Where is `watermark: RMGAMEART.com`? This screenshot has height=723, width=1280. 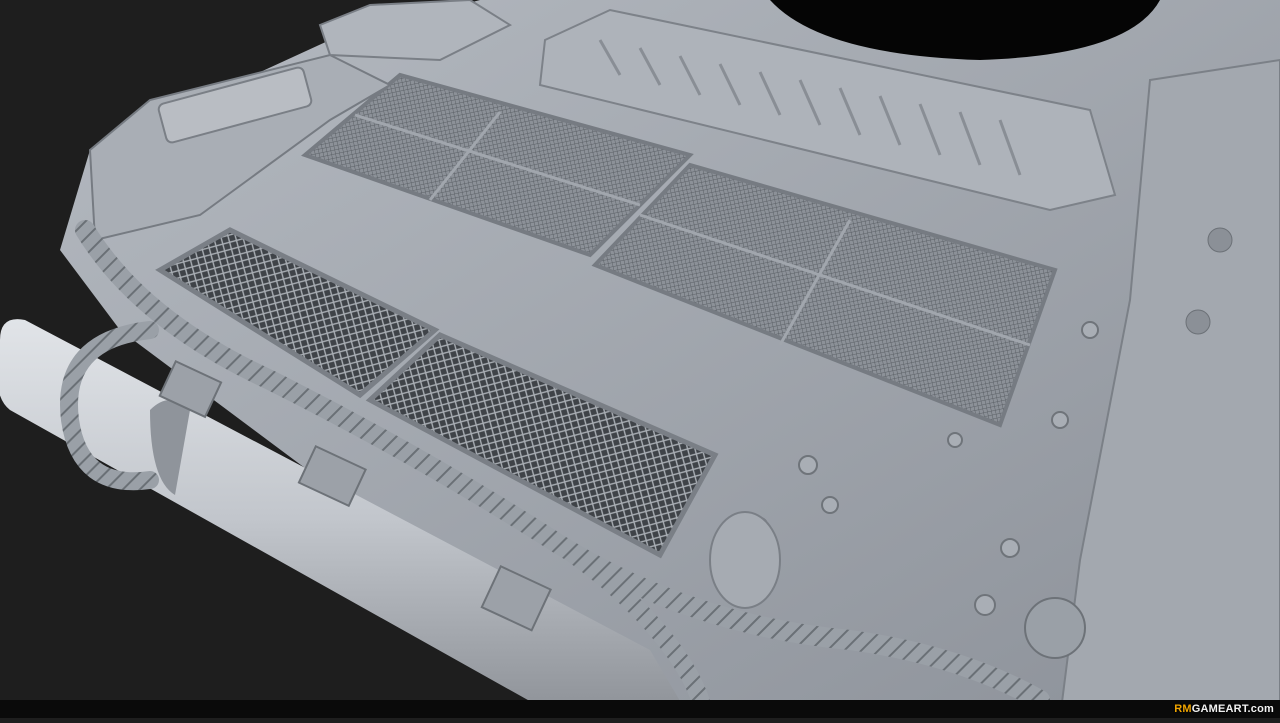 watermark: RMGAMEART.com is located at coordinates (1224, 709).